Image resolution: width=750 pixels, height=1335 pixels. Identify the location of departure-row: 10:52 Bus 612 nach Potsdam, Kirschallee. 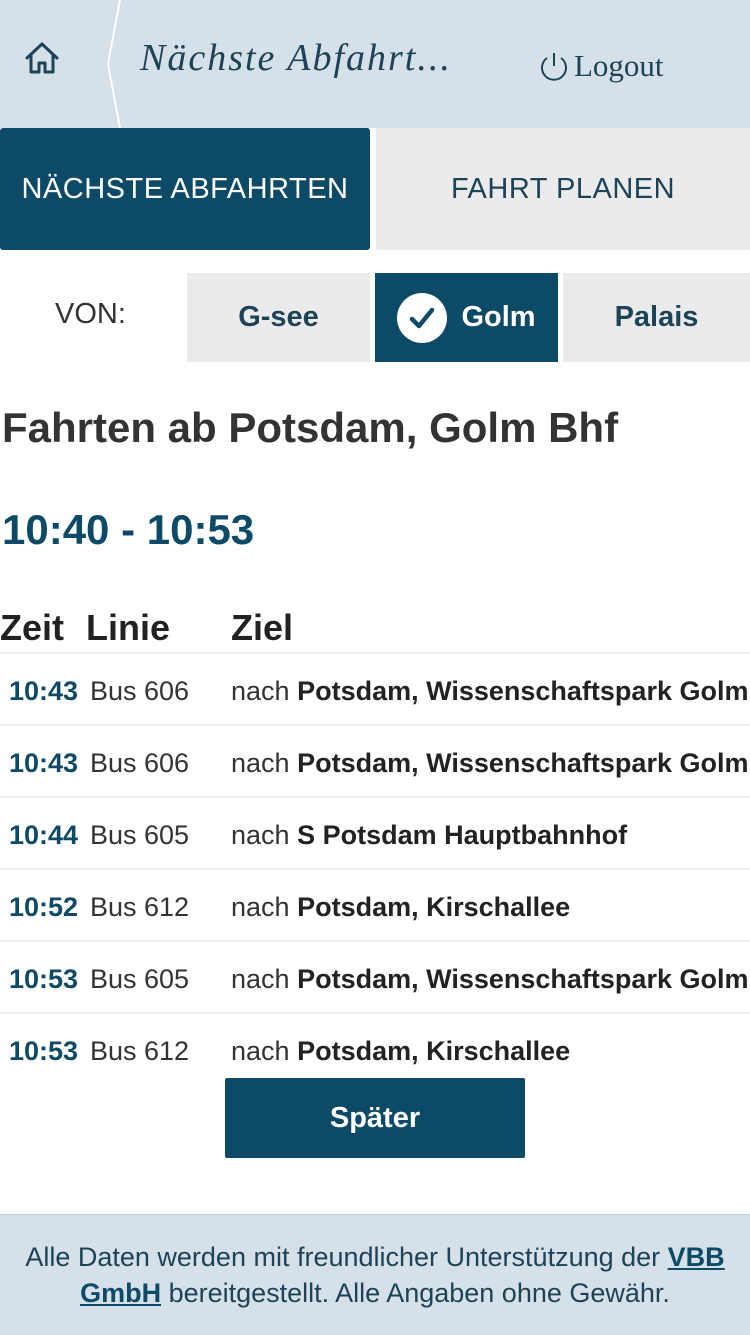
(375, 904).